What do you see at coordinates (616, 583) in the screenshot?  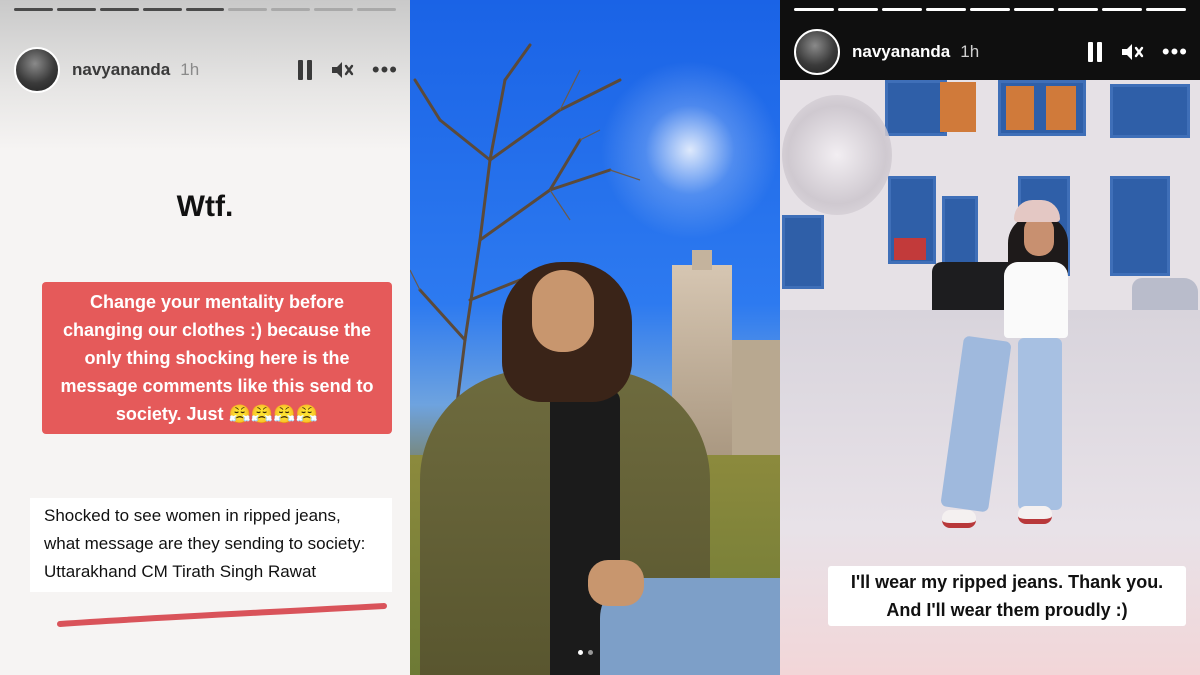 I see `hand` at bounding box center [616, 583].